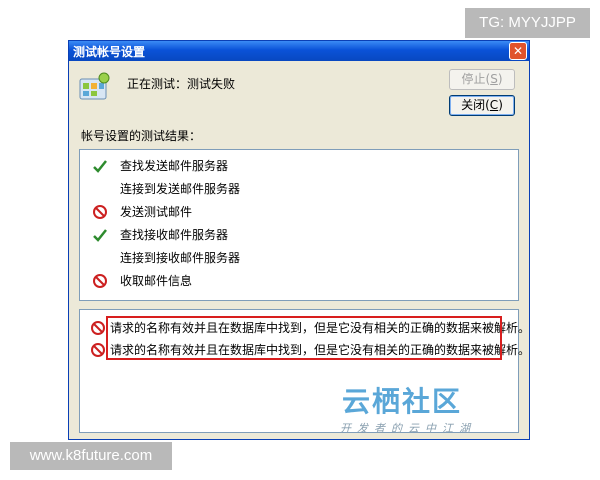  I want to click on stop-button: 停止(S), so click(482, 79).